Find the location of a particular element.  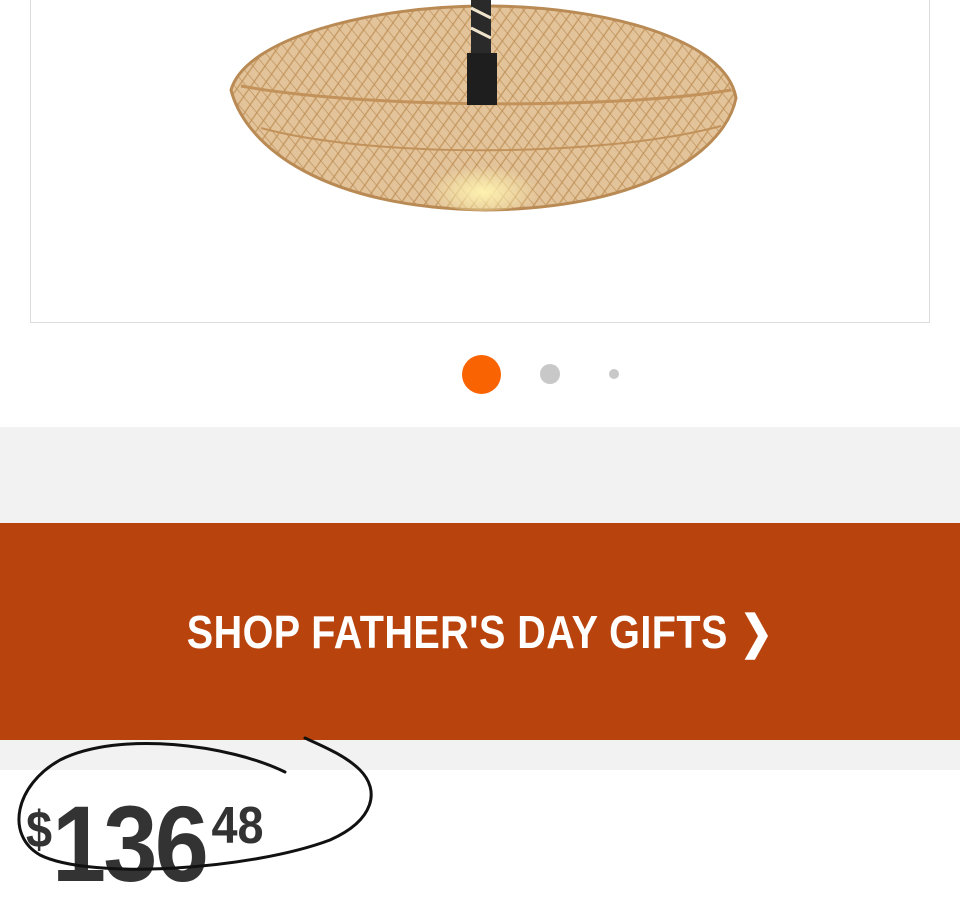

promo-label: SHOP FATHER'S DAY GIFTS ❯ is located at coordinates (480, 632).